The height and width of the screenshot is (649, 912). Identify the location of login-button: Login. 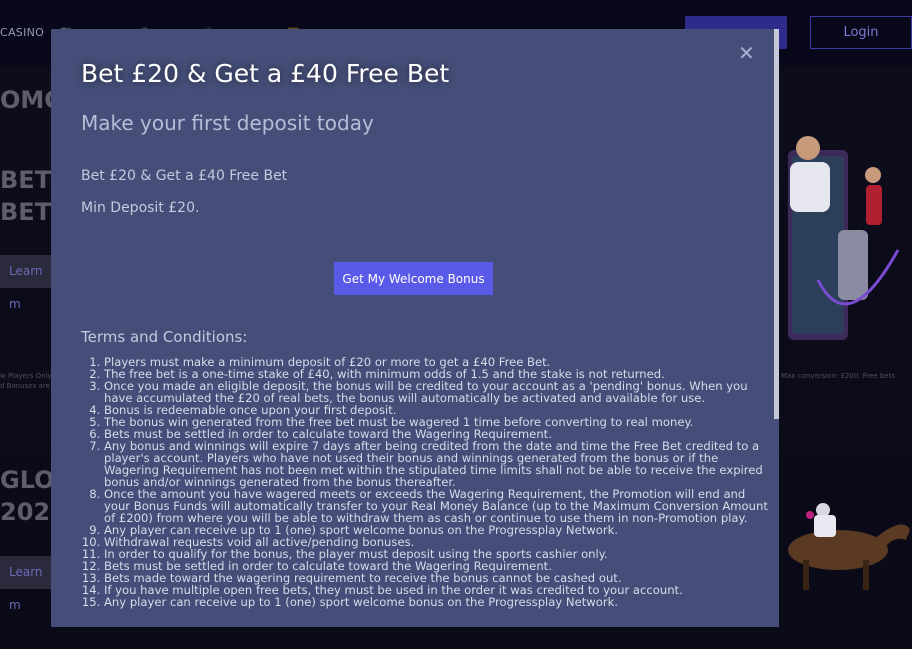
(861, 32).